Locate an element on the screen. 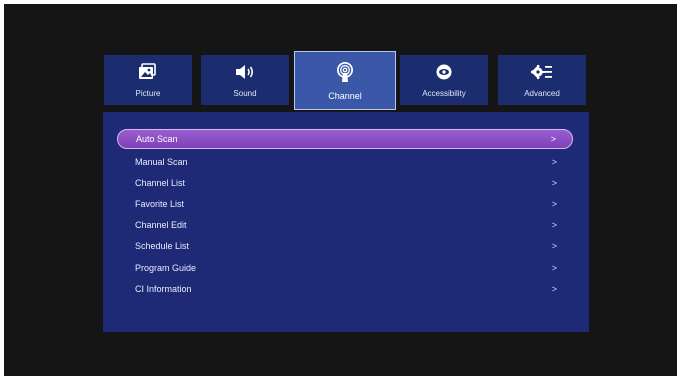 This screenshot has width=682, height=380. menu-item-label: Program Guide is located at coordinates (166, 268).